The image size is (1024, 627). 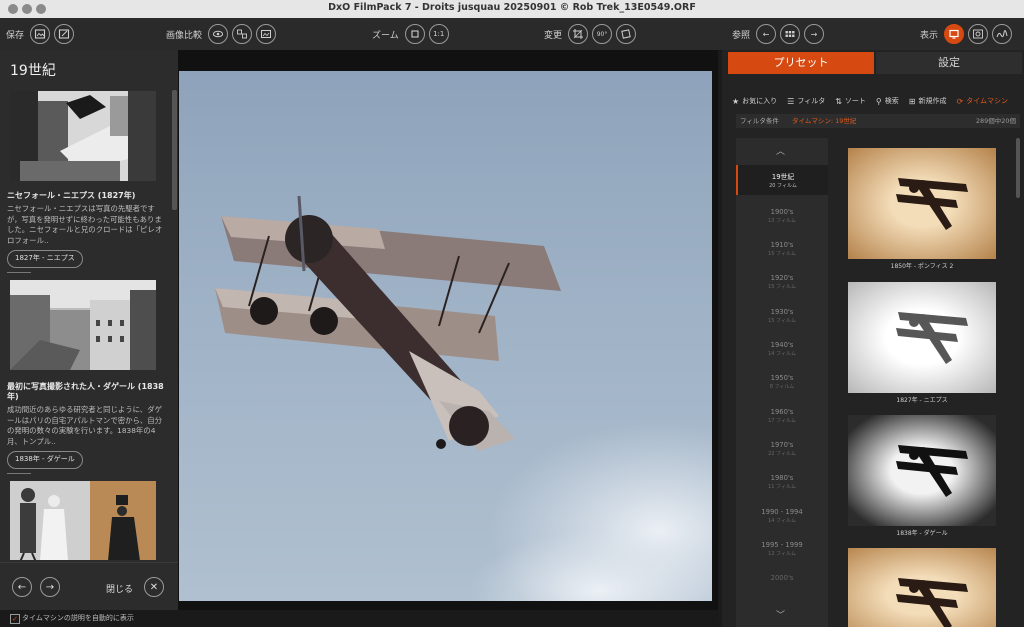 I want to click on entry-preset-pill: 1827年 - ニエプス, so click(x=45, y=259).